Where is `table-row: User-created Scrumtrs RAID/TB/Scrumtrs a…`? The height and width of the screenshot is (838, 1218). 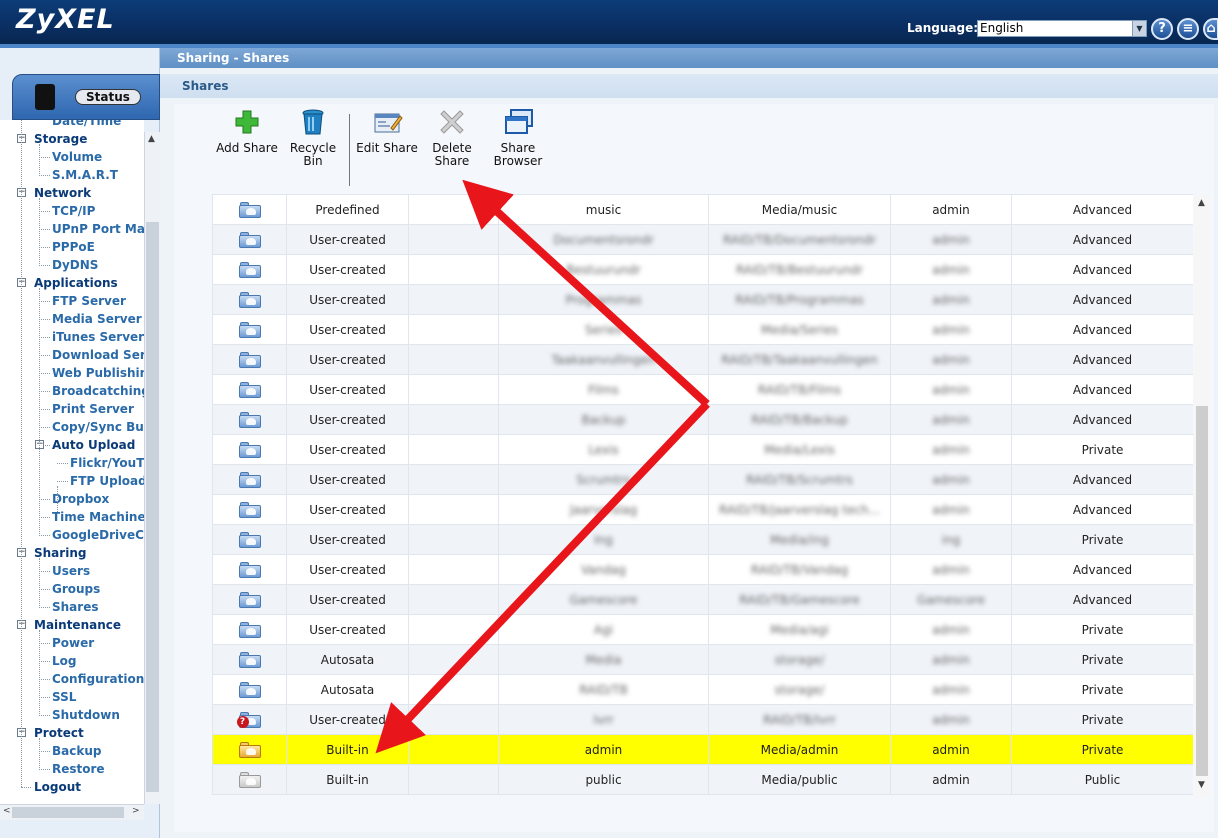 table-row: User-created Scrumtrs RAID/TB/Scrumtrs a… is located at coordinates (702, 479).